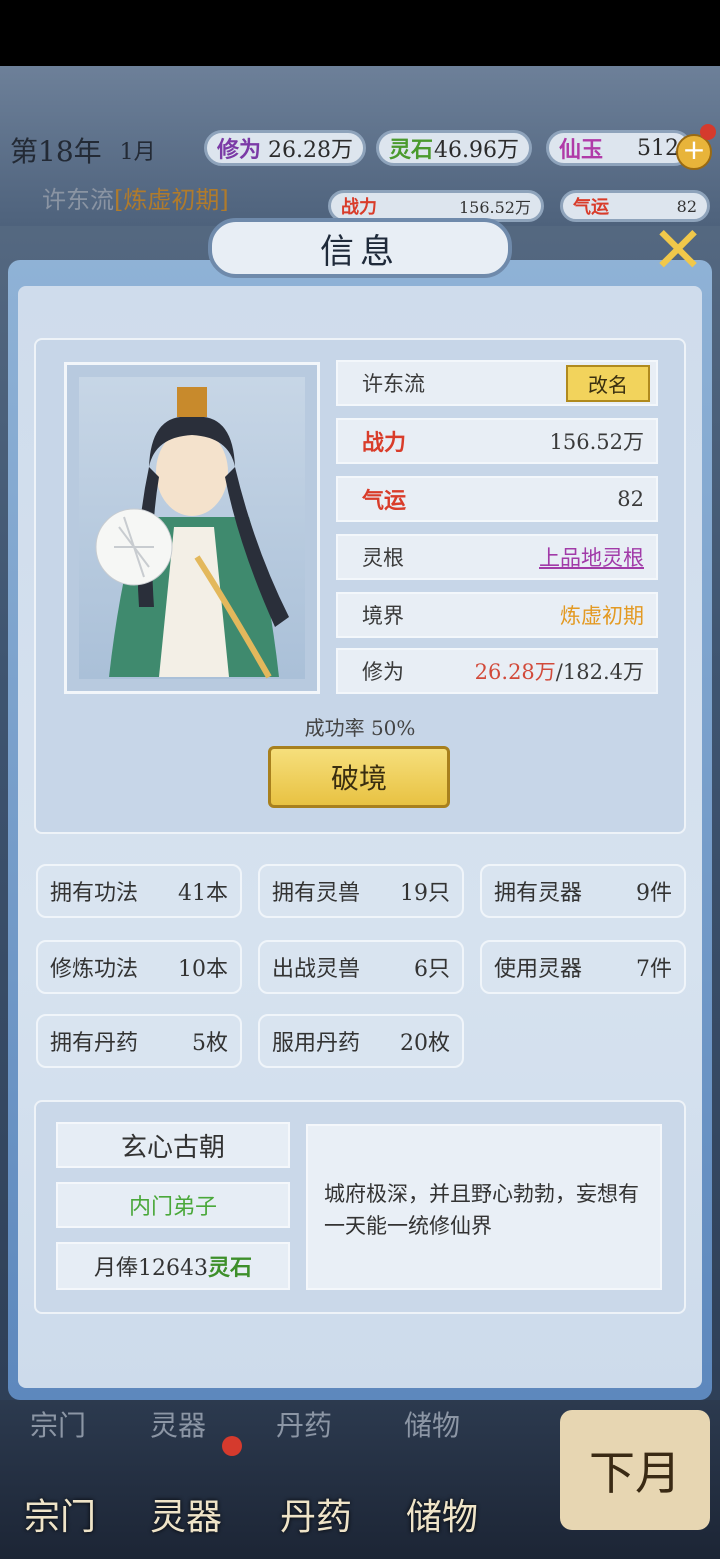 The width and height of the screenshot is (720, 1559). Describe the element at coordinates (635, 1470) in the screenshot. I see `next-month-button: 下月` at that location.